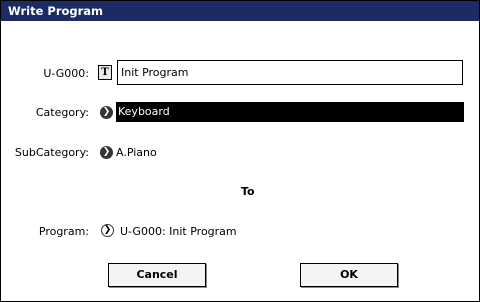 The width and height of the screenshot is (480, 302). I want to click on dialog-titlebar: Write Program, so click(240, 11).